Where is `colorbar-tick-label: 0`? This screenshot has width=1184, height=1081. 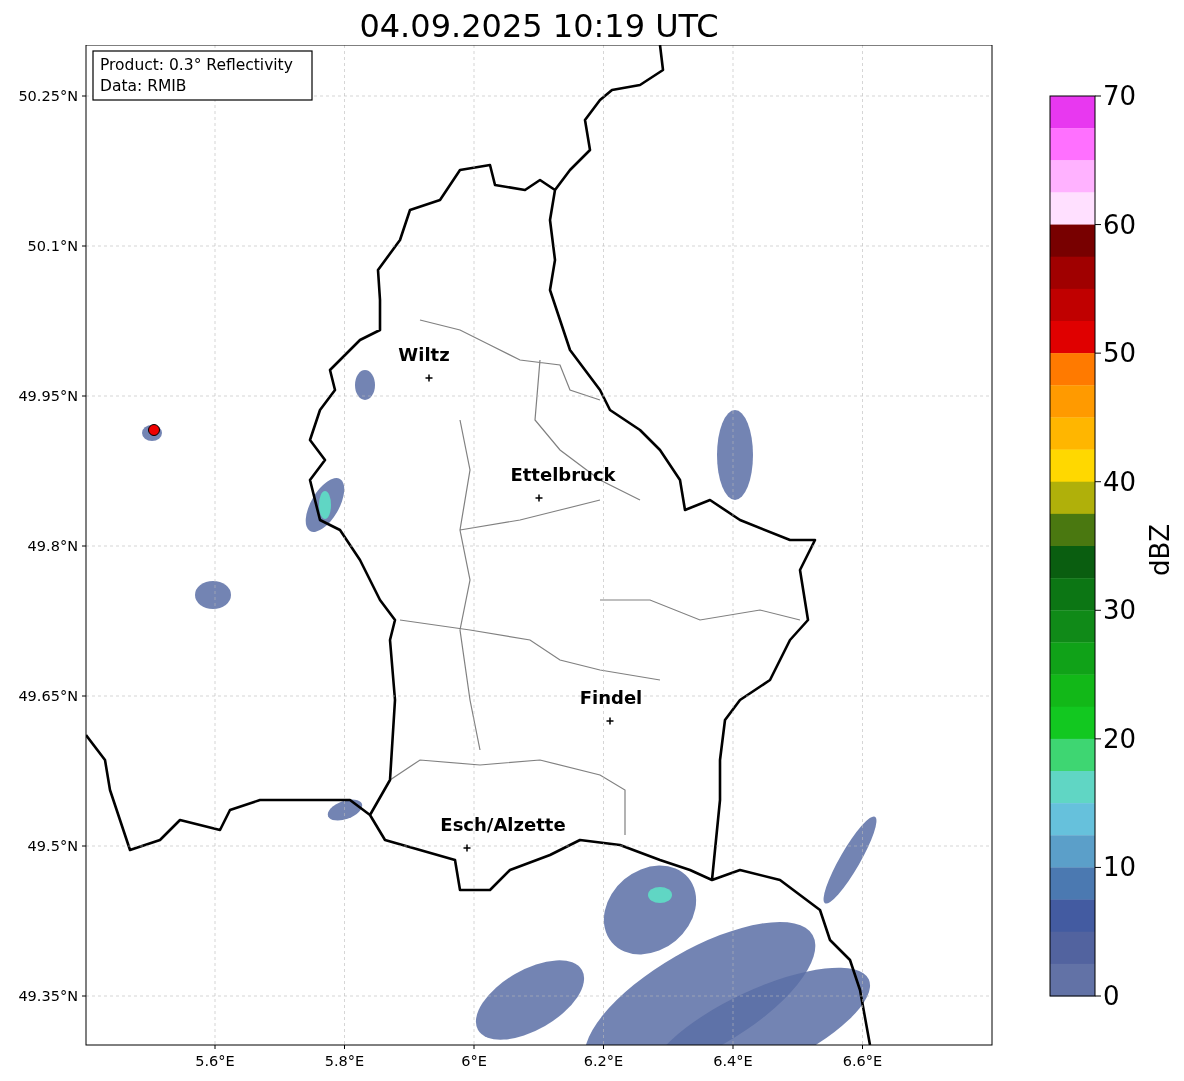 colorbar-tick-label: 0 is located at coordinates (1111, 996).